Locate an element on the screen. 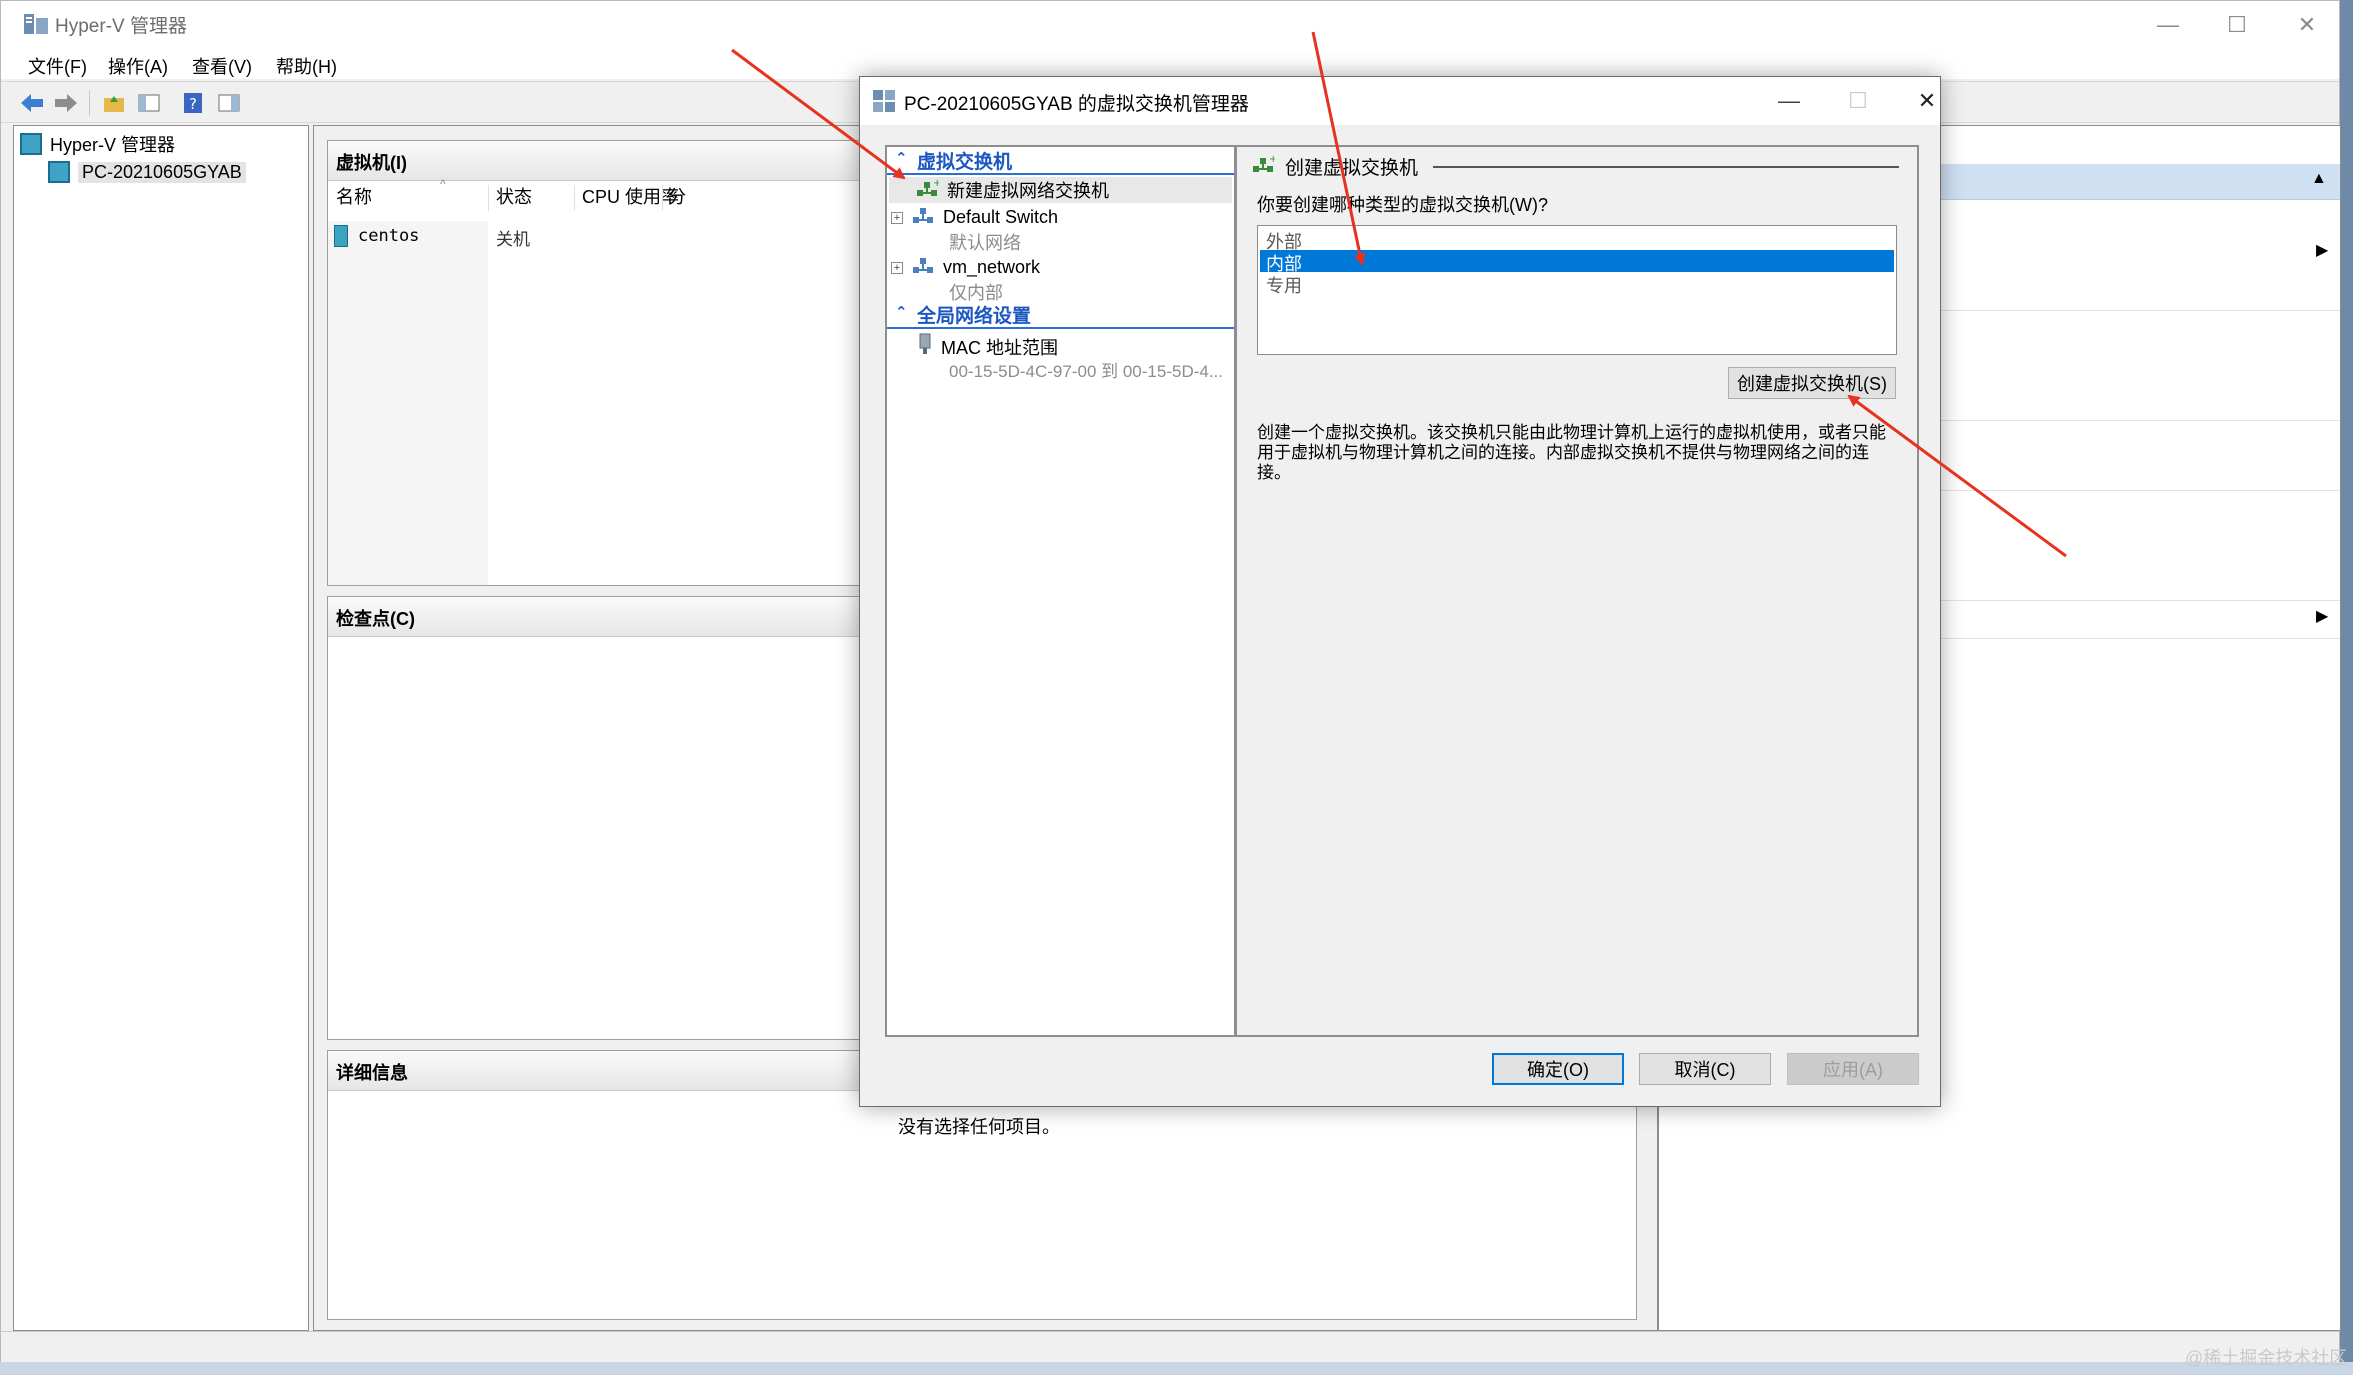 This screenshot has height=1375, width=2353. menu-help: 帮助(H) is located at coordinates (306, 66).